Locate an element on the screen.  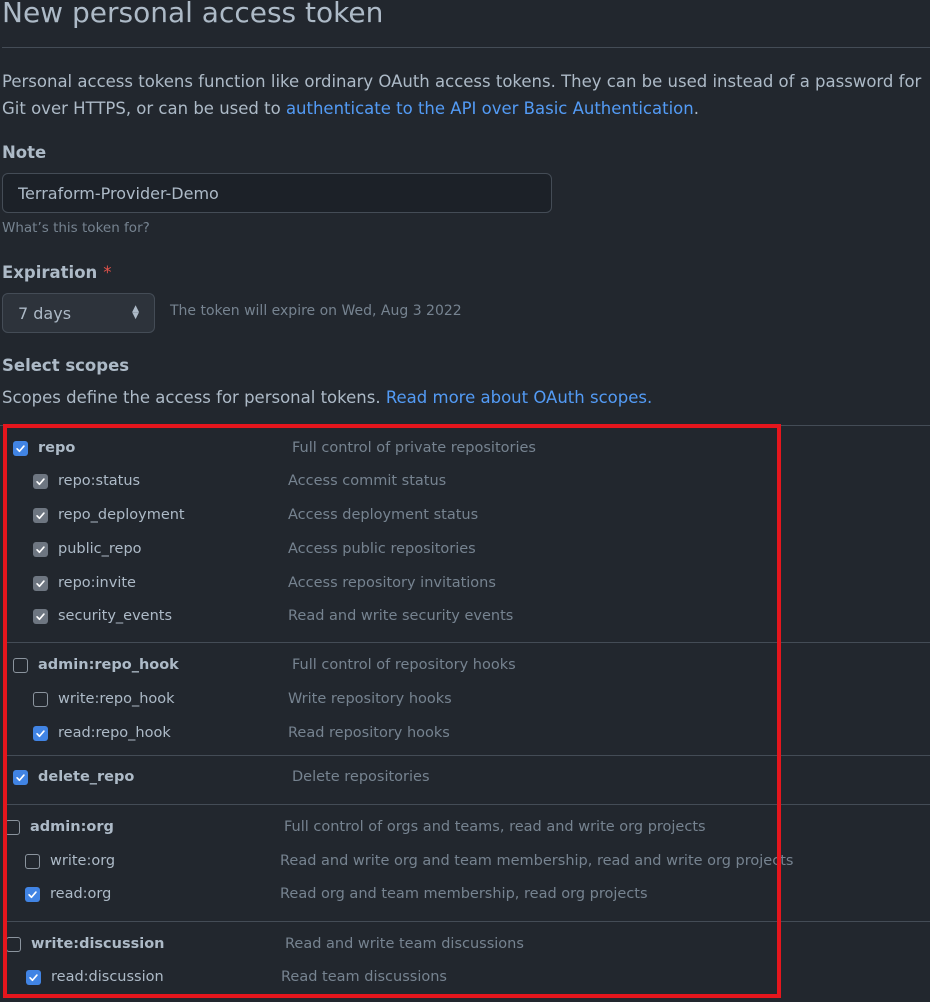
title-divider is located at coordinates (466, 47).